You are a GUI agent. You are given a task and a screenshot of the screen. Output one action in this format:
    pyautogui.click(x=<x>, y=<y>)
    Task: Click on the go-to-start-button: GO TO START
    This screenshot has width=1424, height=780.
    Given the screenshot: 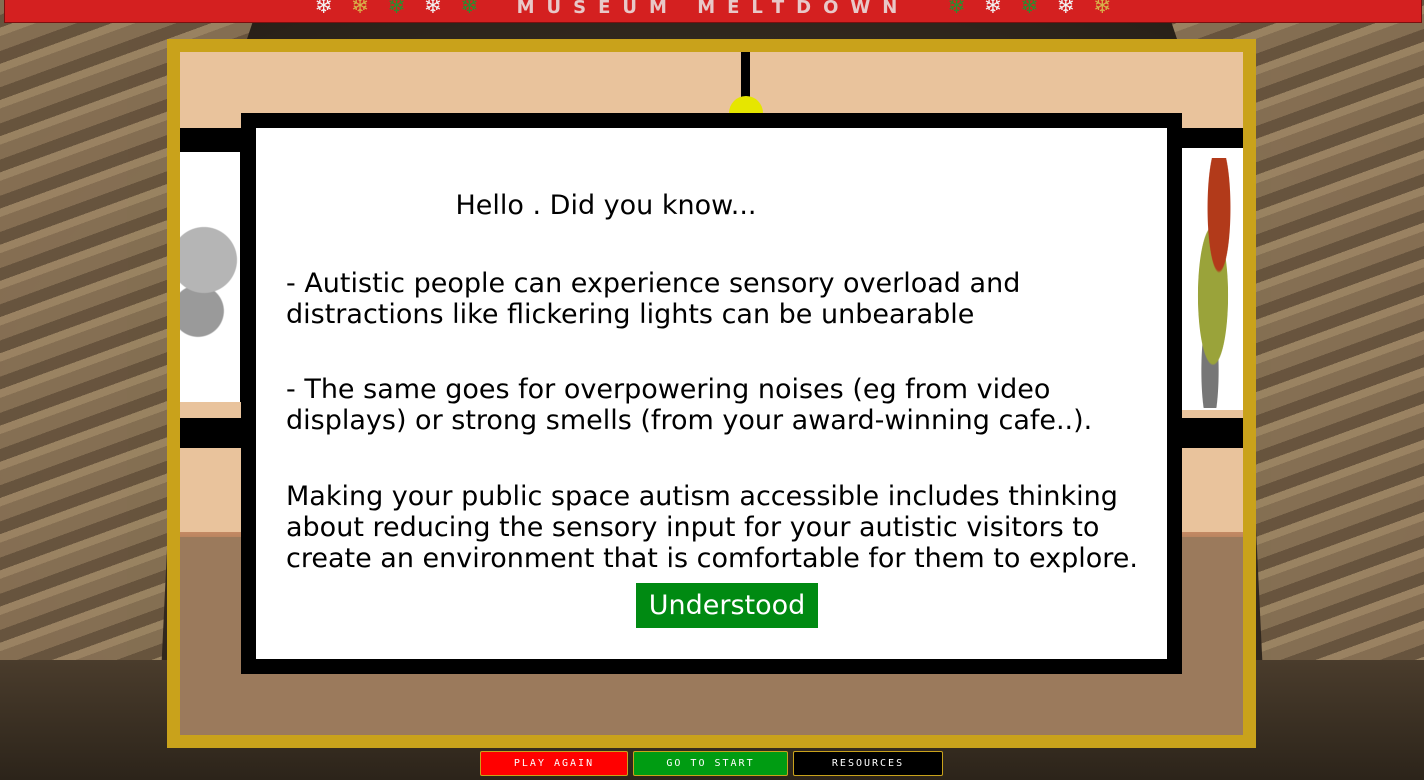 What is the action you would take?
    pyautogui.click(x=710, y=763)
    